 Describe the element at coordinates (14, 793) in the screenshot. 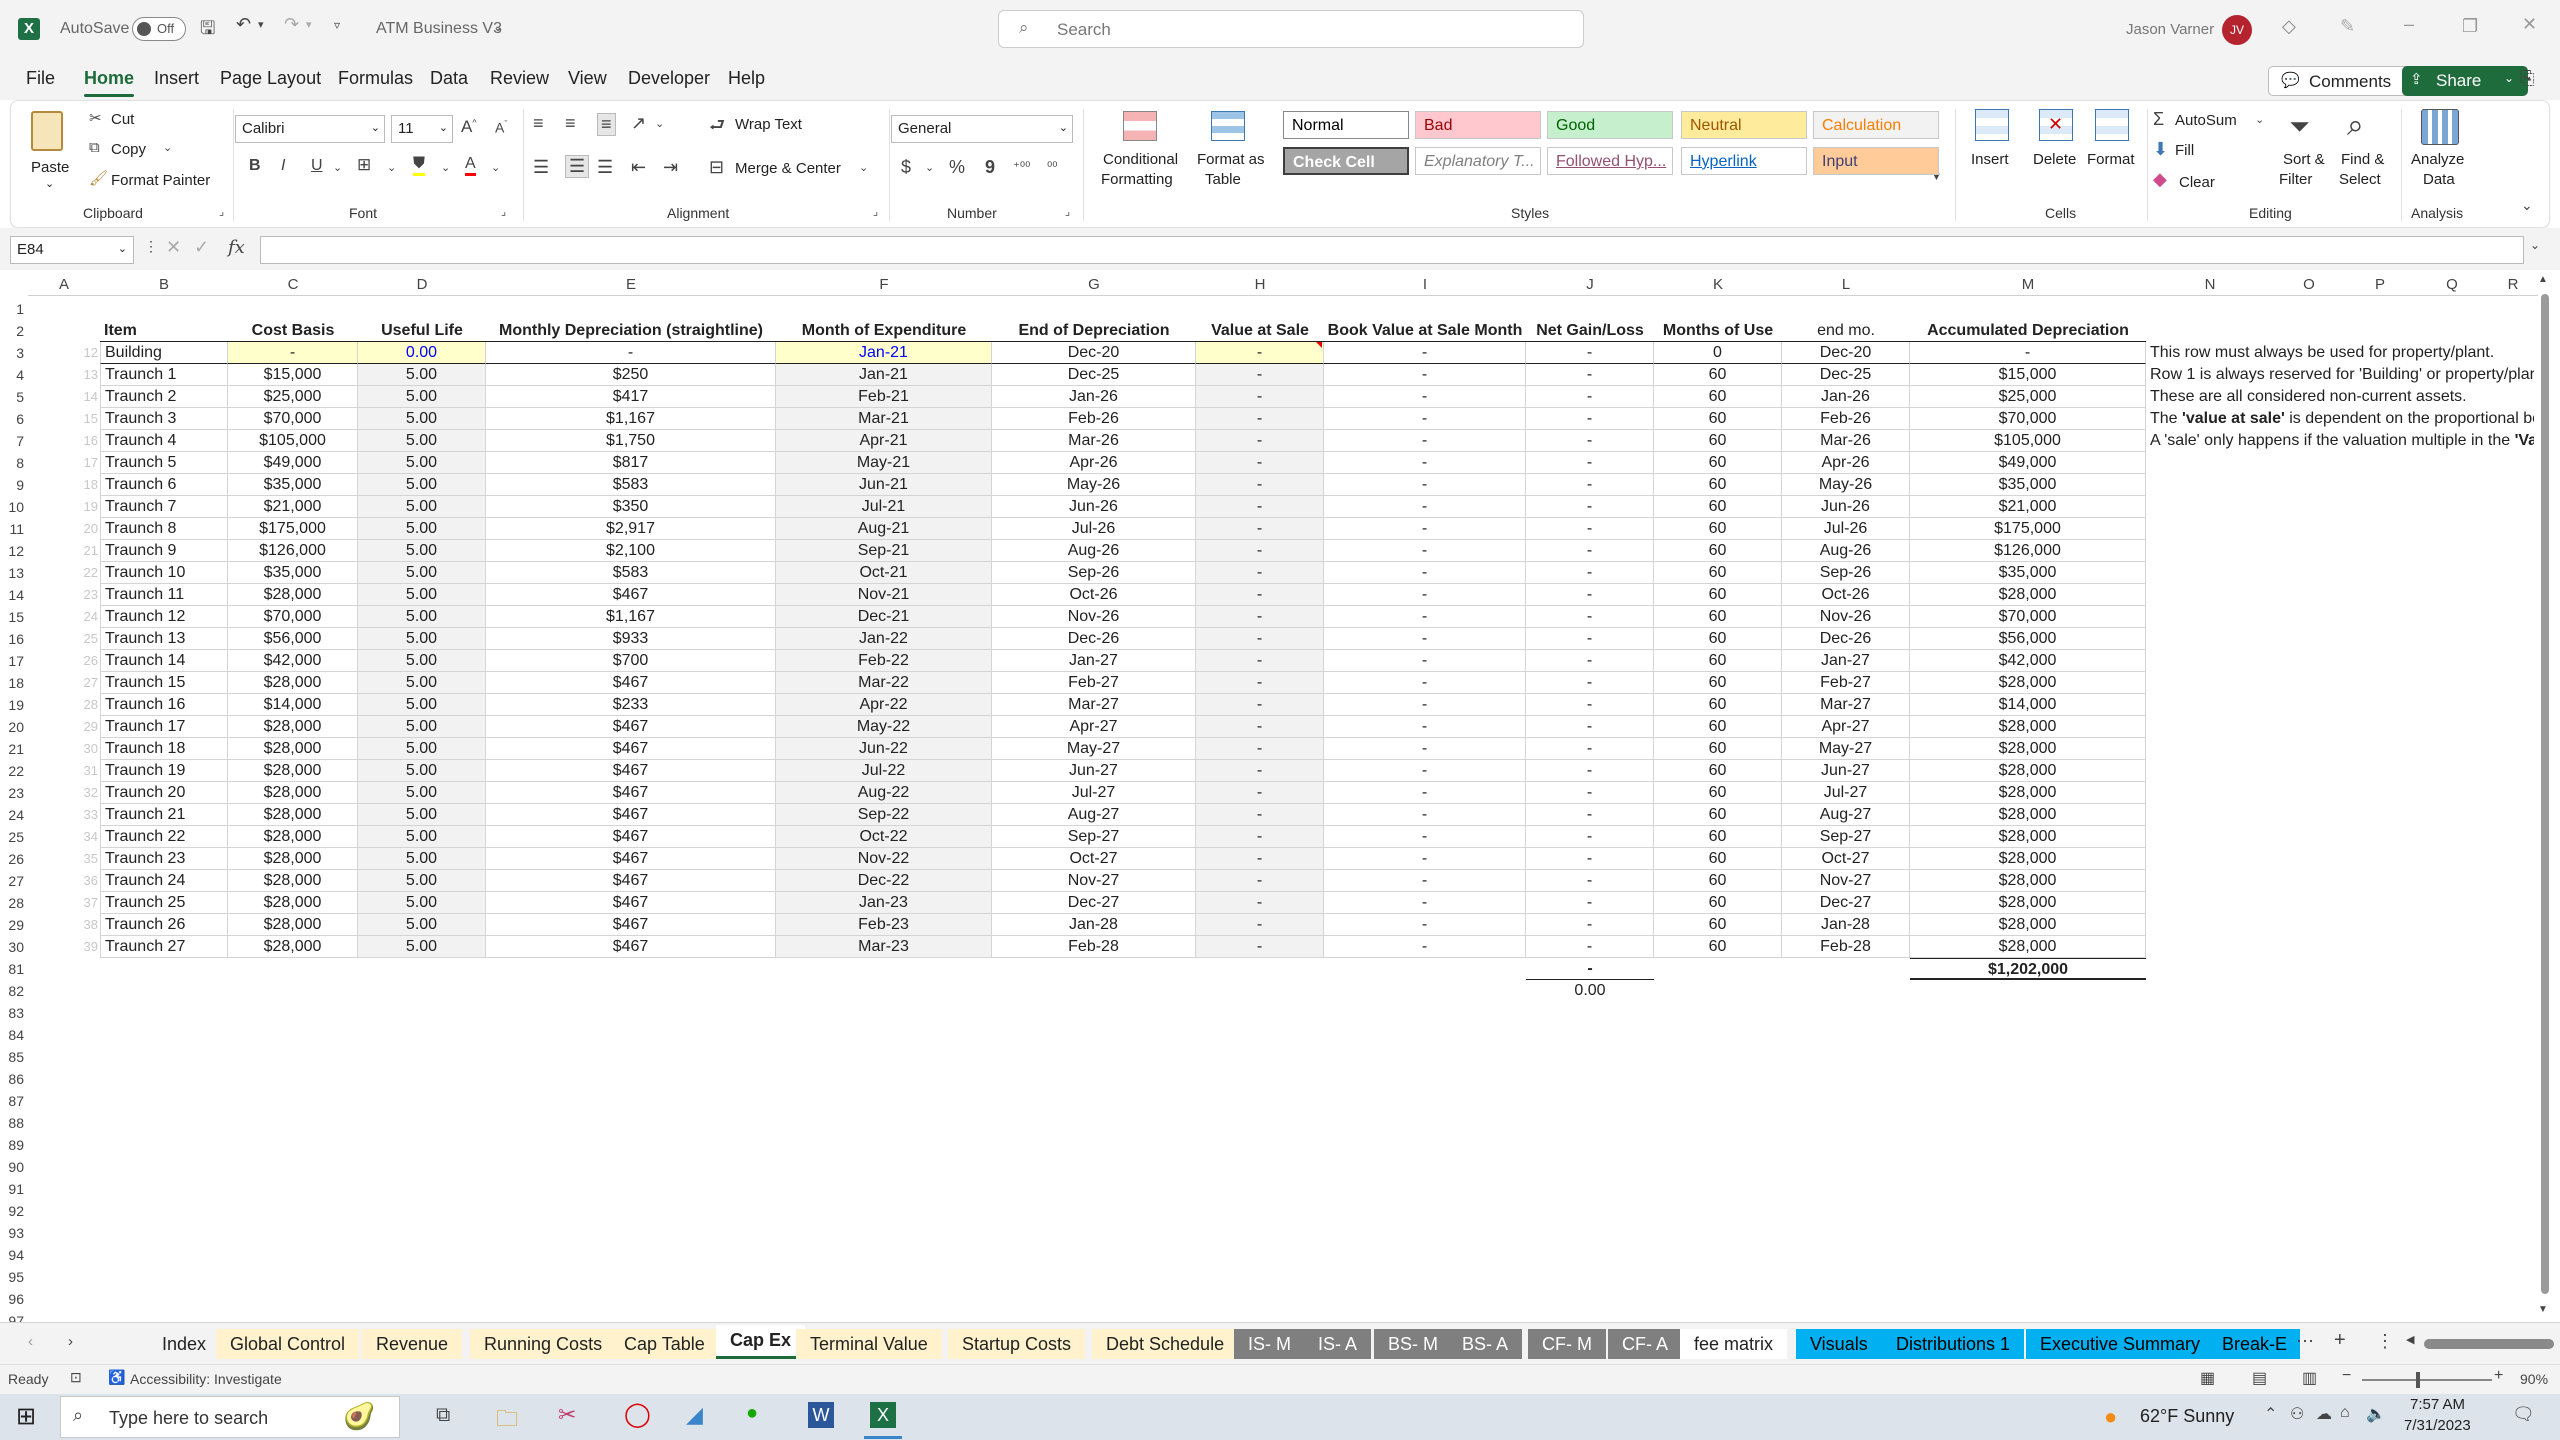

I see `row-header: 23` at that location.